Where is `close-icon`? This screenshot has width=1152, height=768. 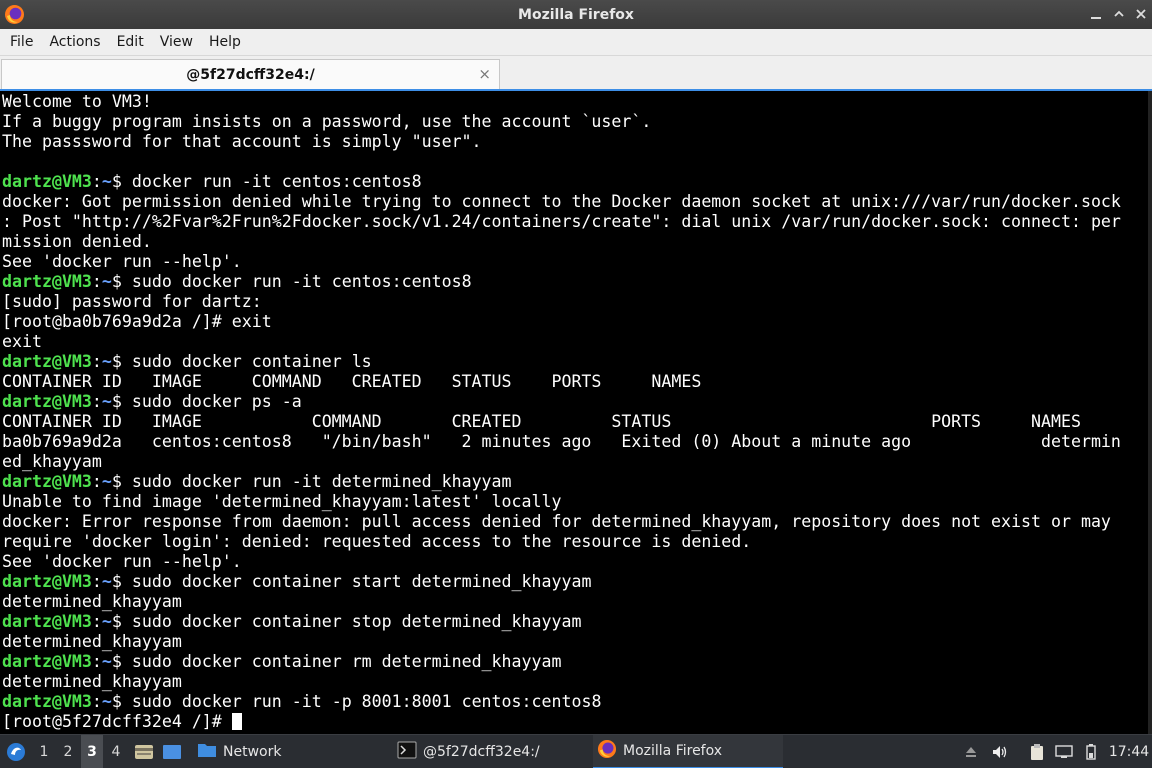
close-icon is located at coordinates (1141, 14).